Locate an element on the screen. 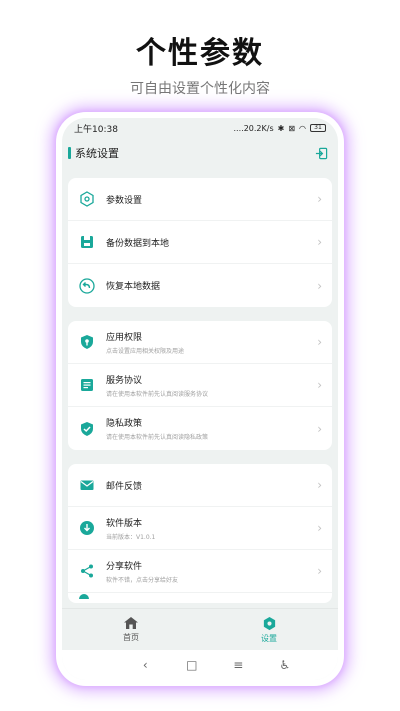  share-icon is located at coordinates (87, 571).